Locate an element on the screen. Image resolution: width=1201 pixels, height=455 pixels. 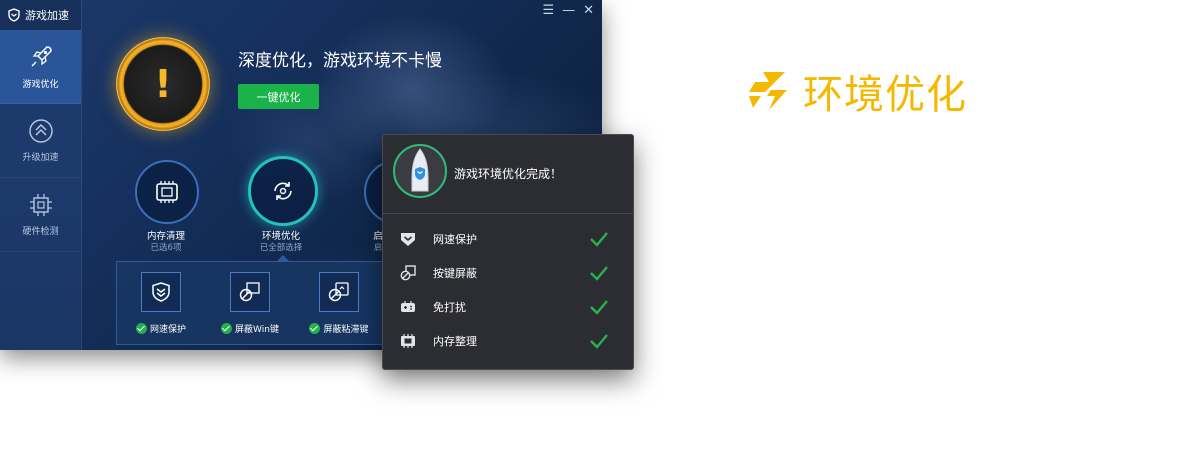
detail-label: 屏蔽粘滞键 is located at coordinates (339, 328).